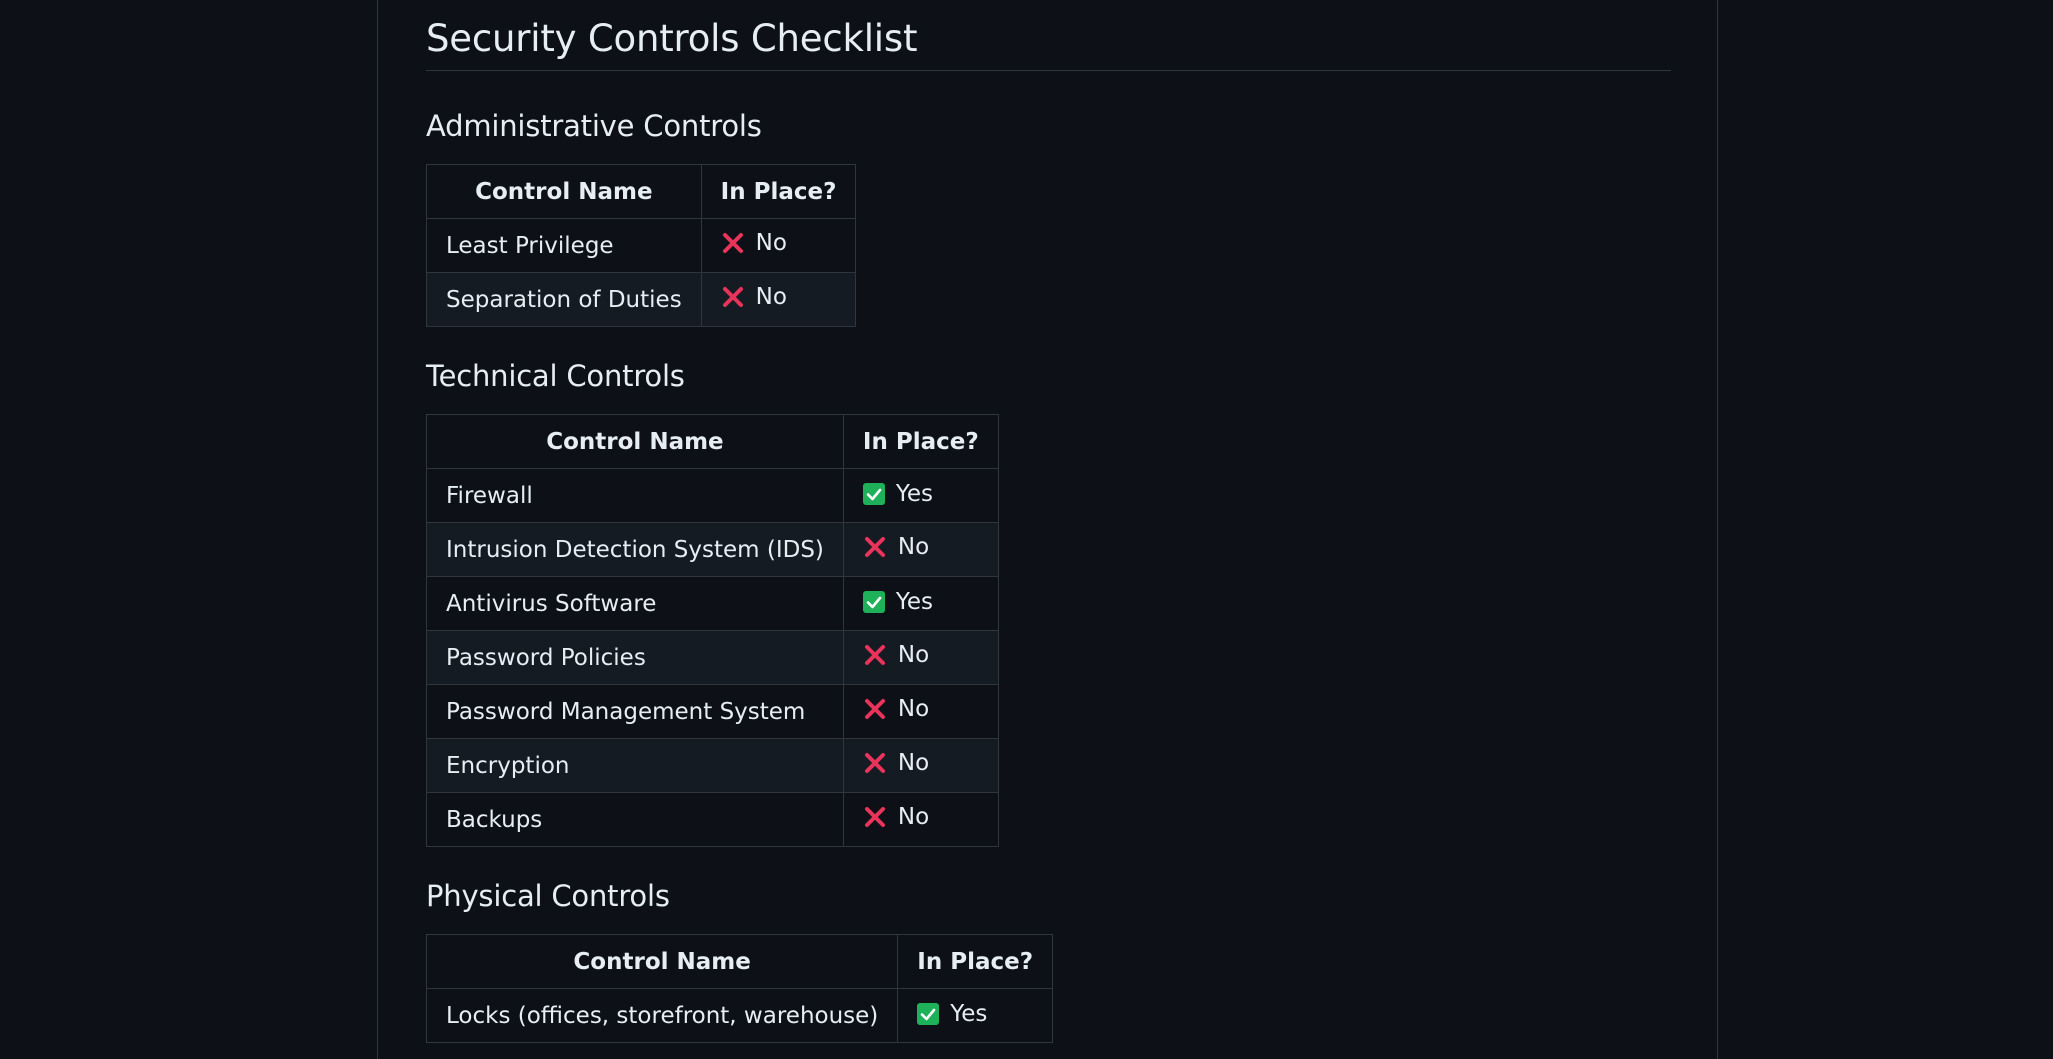  I want to click on page-title: Security Controls Checklist, so click(1048, 35).